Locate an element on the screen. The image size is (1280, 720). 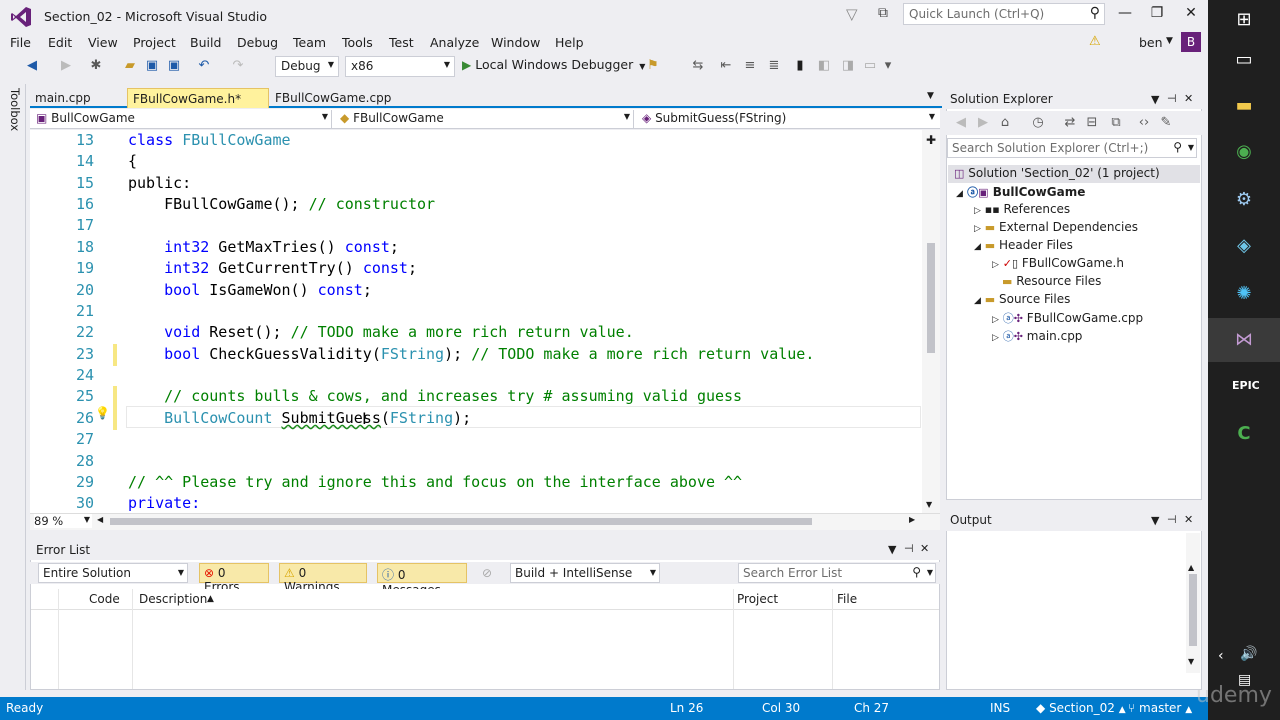
zoom-select: 89 % ▼ is located at coordinates (63, 521).